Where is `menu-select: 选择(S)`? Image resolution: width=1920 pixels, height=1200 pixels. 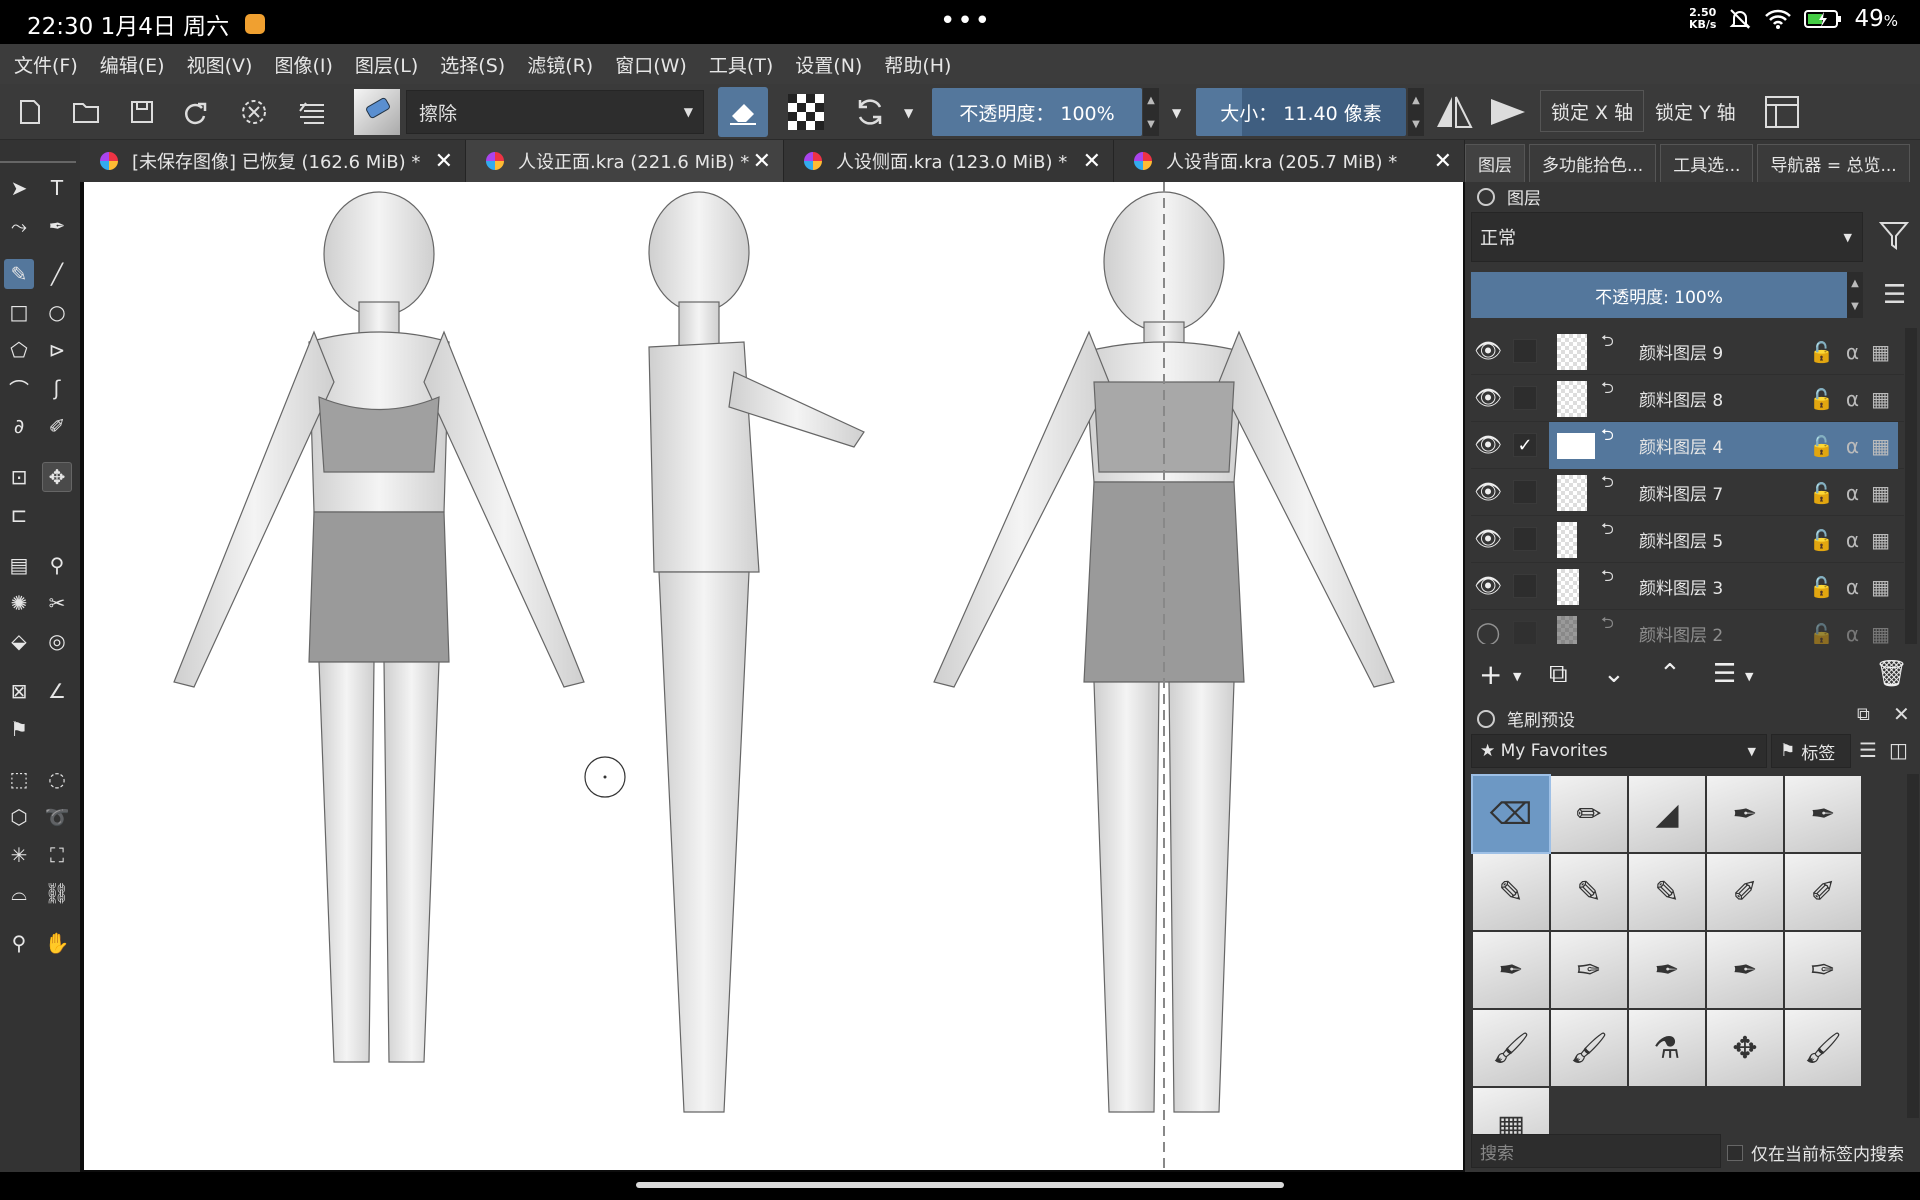
menu-select: 选择(S) is located at coordinates (472, 64).